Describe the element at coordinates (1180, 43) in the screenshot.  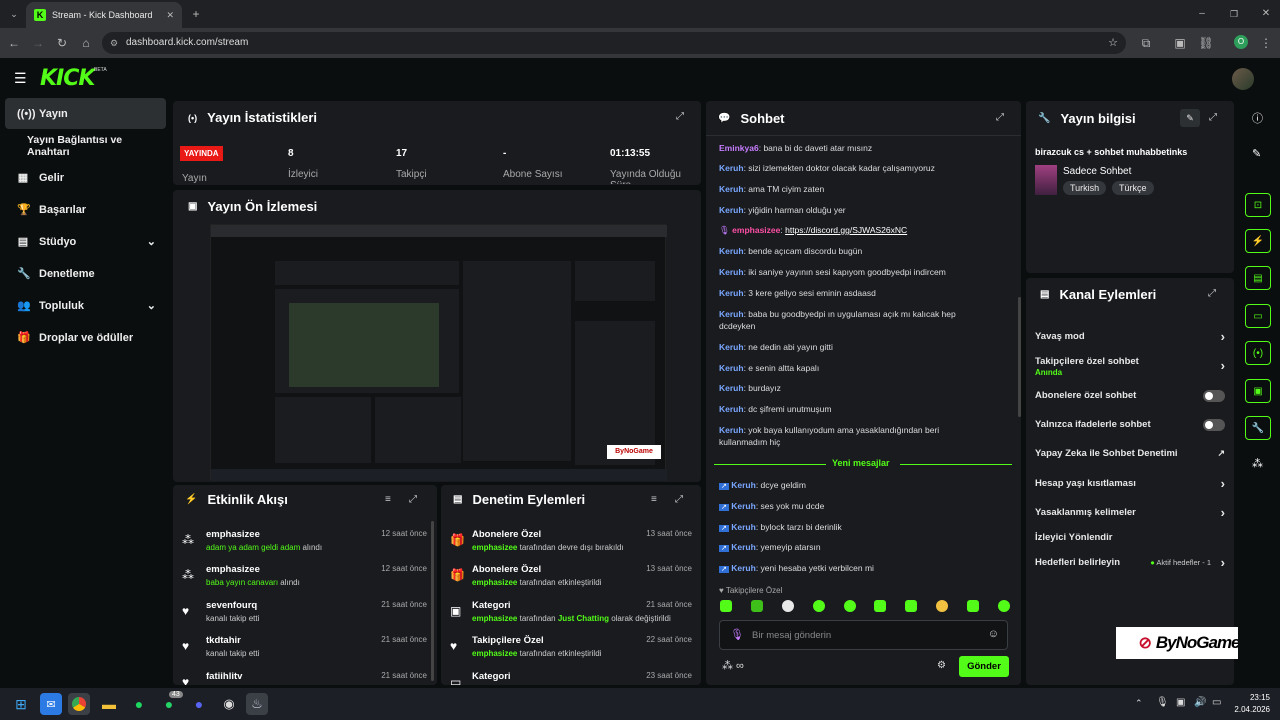
I see `cast-icon: ▣` at that location.